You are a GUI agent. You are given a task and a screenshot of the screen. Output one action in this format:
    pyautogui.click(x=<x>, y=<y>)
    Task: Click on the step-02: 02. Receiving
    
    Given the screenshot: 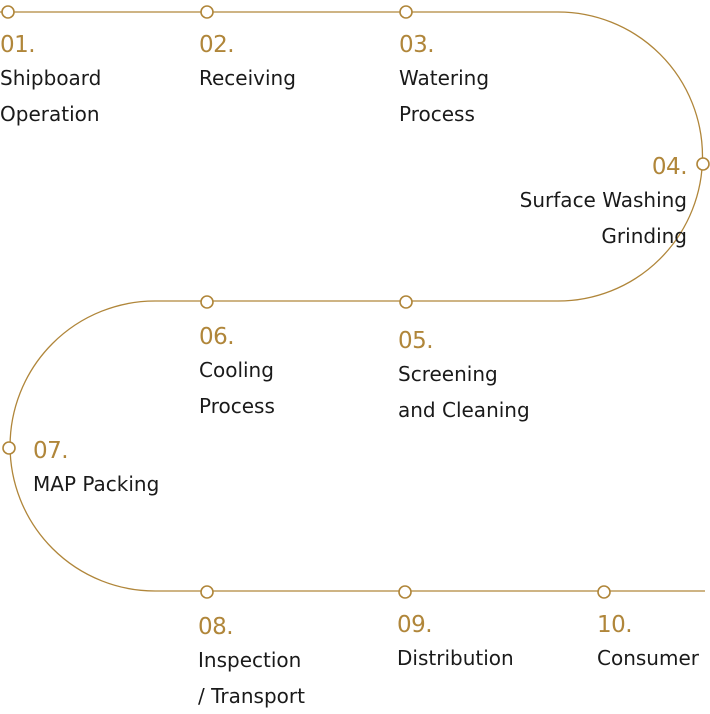 What is the action you would take?
    pyautogui.click(x=247, y=63)
    